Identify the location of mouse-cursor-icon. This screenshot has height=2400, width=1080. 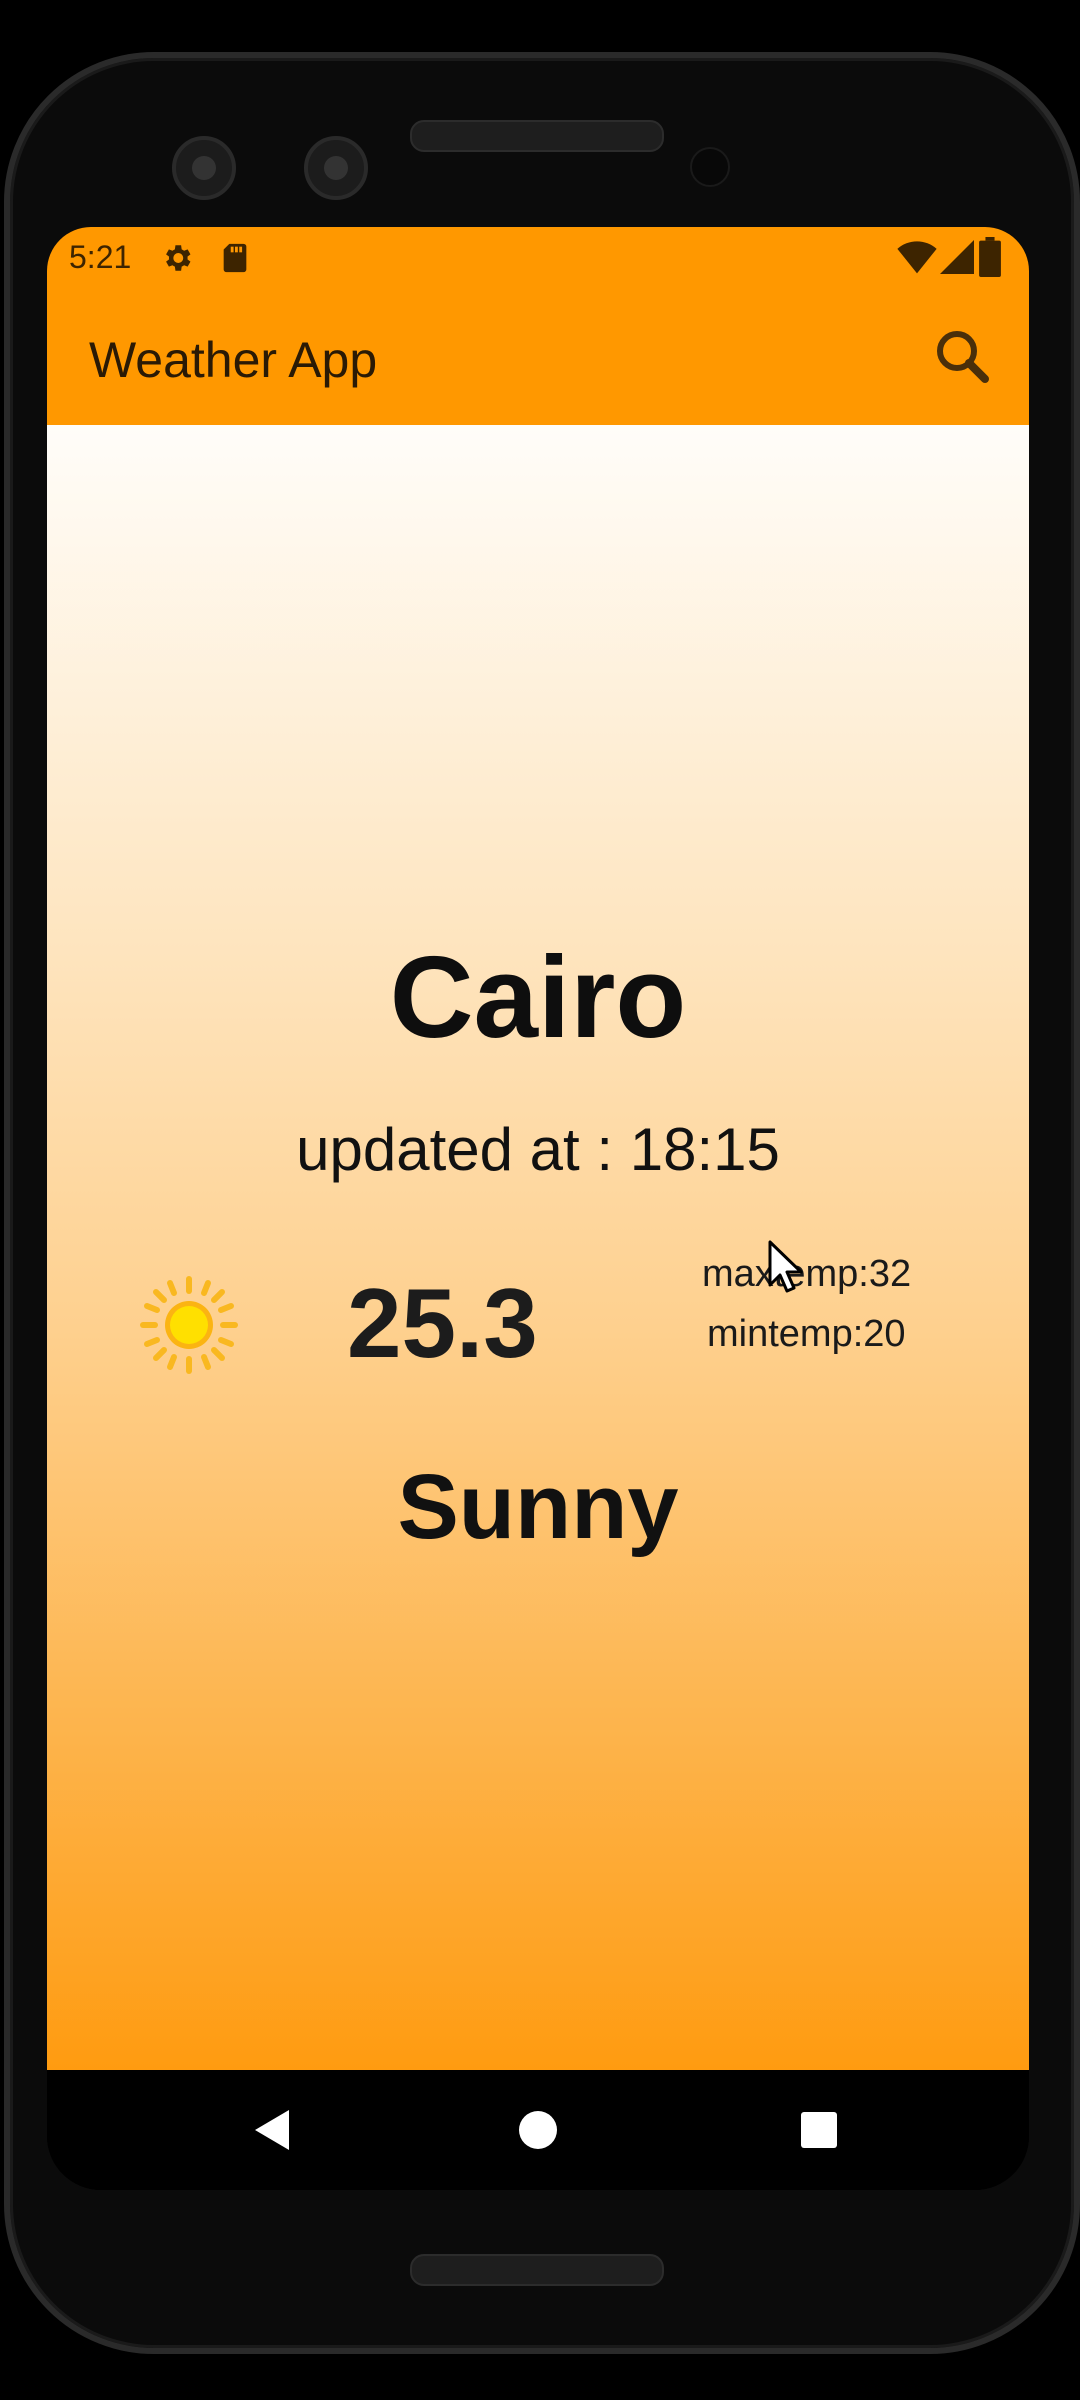
(785, 1266).